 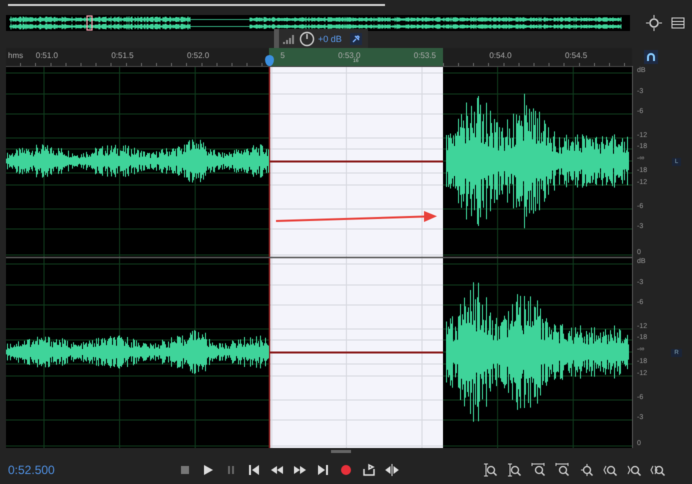 What do you see at coordinates (254, 469) in the screenshot?
I see `skip-back-icon` at bounding box center [254, 469].